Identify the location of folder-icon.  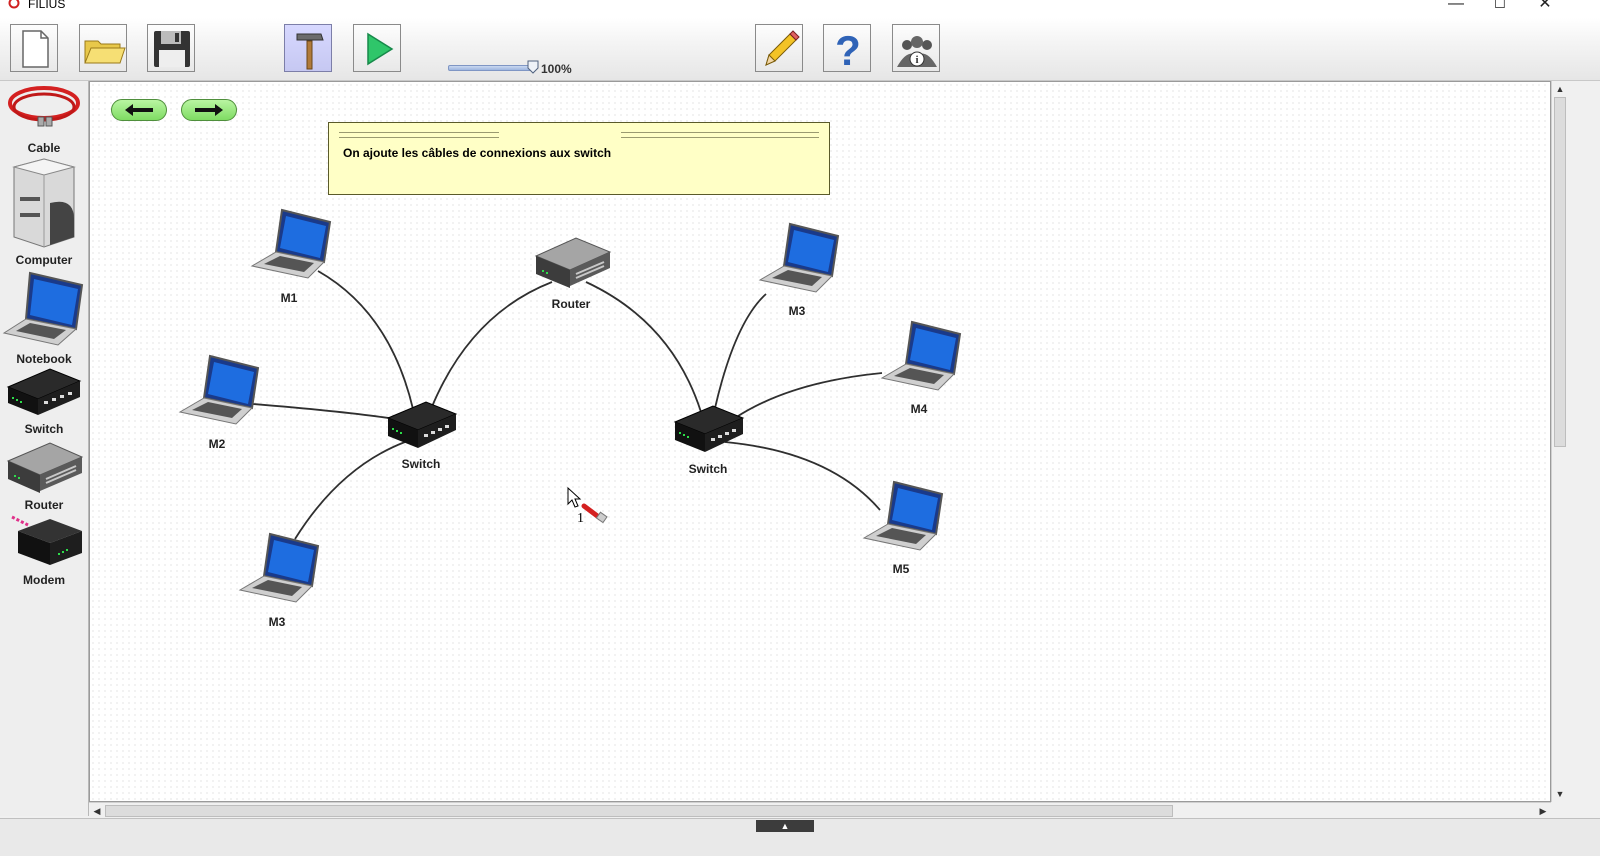
(105, 52).